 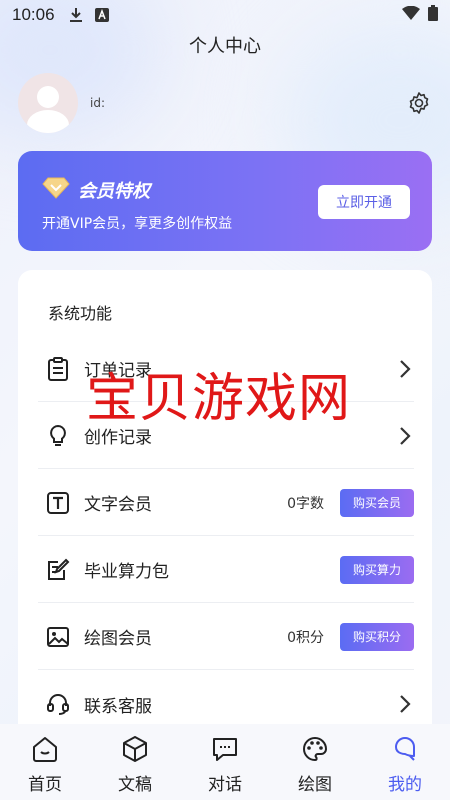 What do you see at coordinates (118, 371) in the screenshot?
I see `menu-item-label: 订单记录` at bounding box center [118, 371].